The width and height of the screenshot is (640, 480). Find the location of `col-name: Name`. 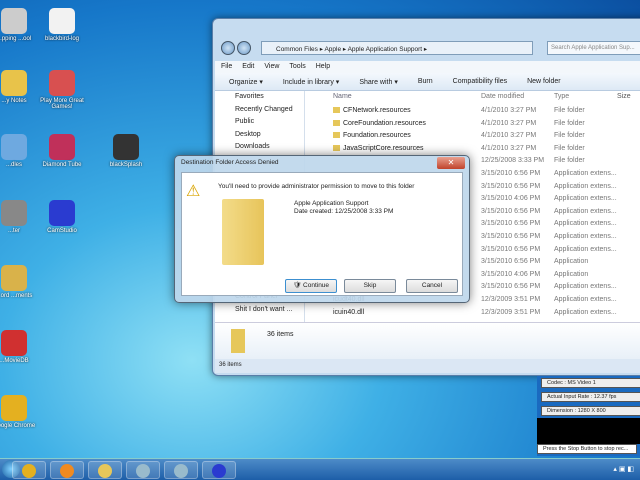

col-name: Name is located at coordinates (342, 96).